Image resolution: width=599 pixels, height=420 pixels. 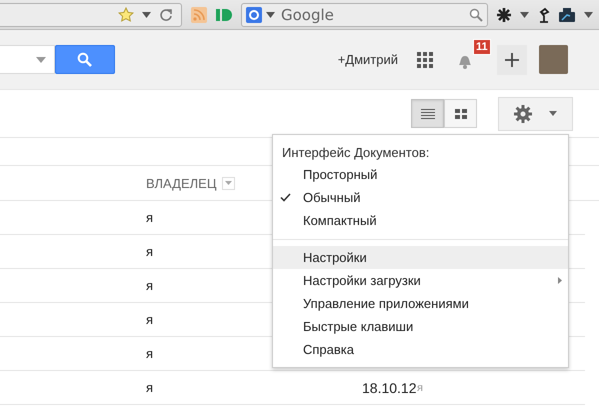 I want to click on plus-icon, so click(x=512, y=59).